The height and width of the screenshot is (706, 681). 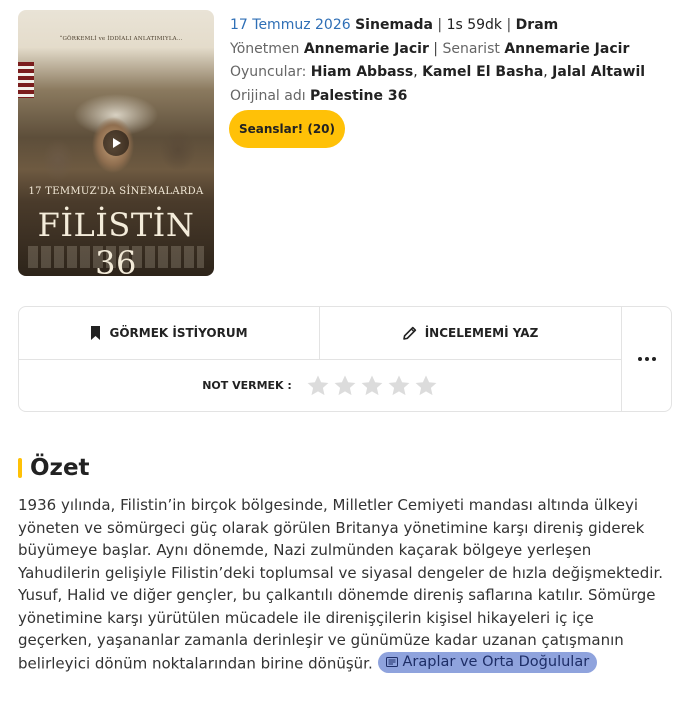 I want to click on bookmark-icon, so click(x=96, y=333).